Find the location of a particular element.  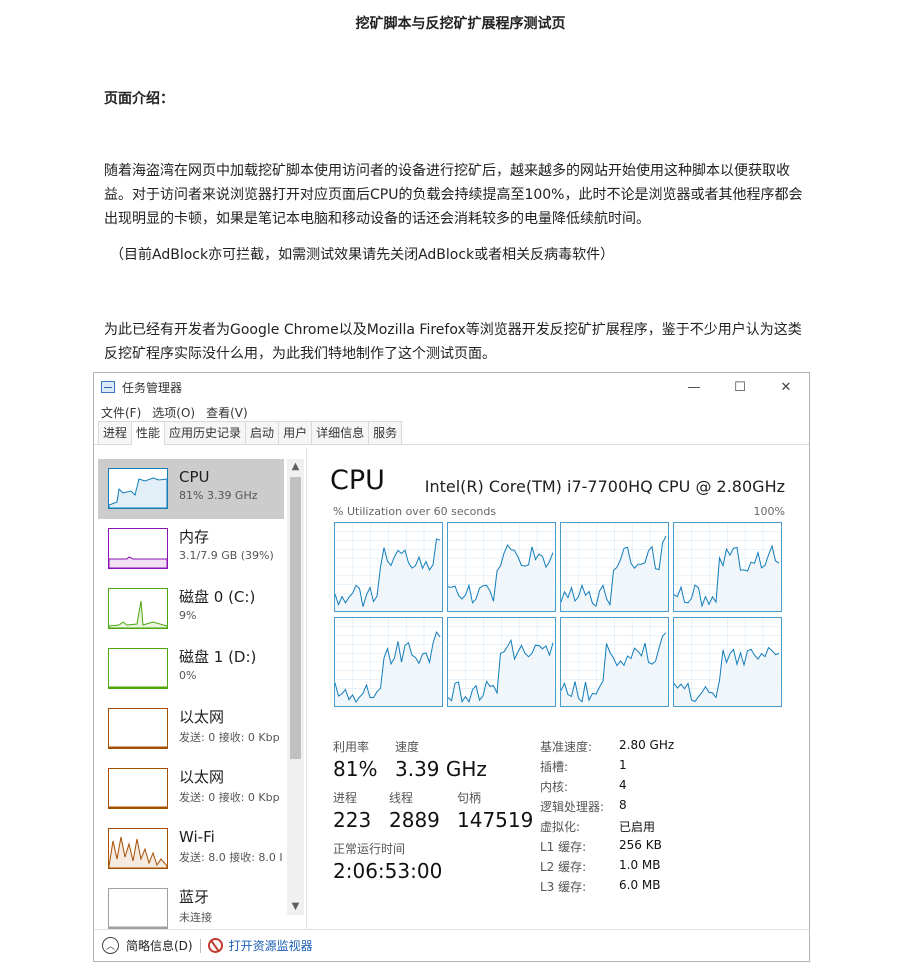

sidebar-item: 内存 3.1/7.9 GB (39%) is located at coordinates (191, 549).